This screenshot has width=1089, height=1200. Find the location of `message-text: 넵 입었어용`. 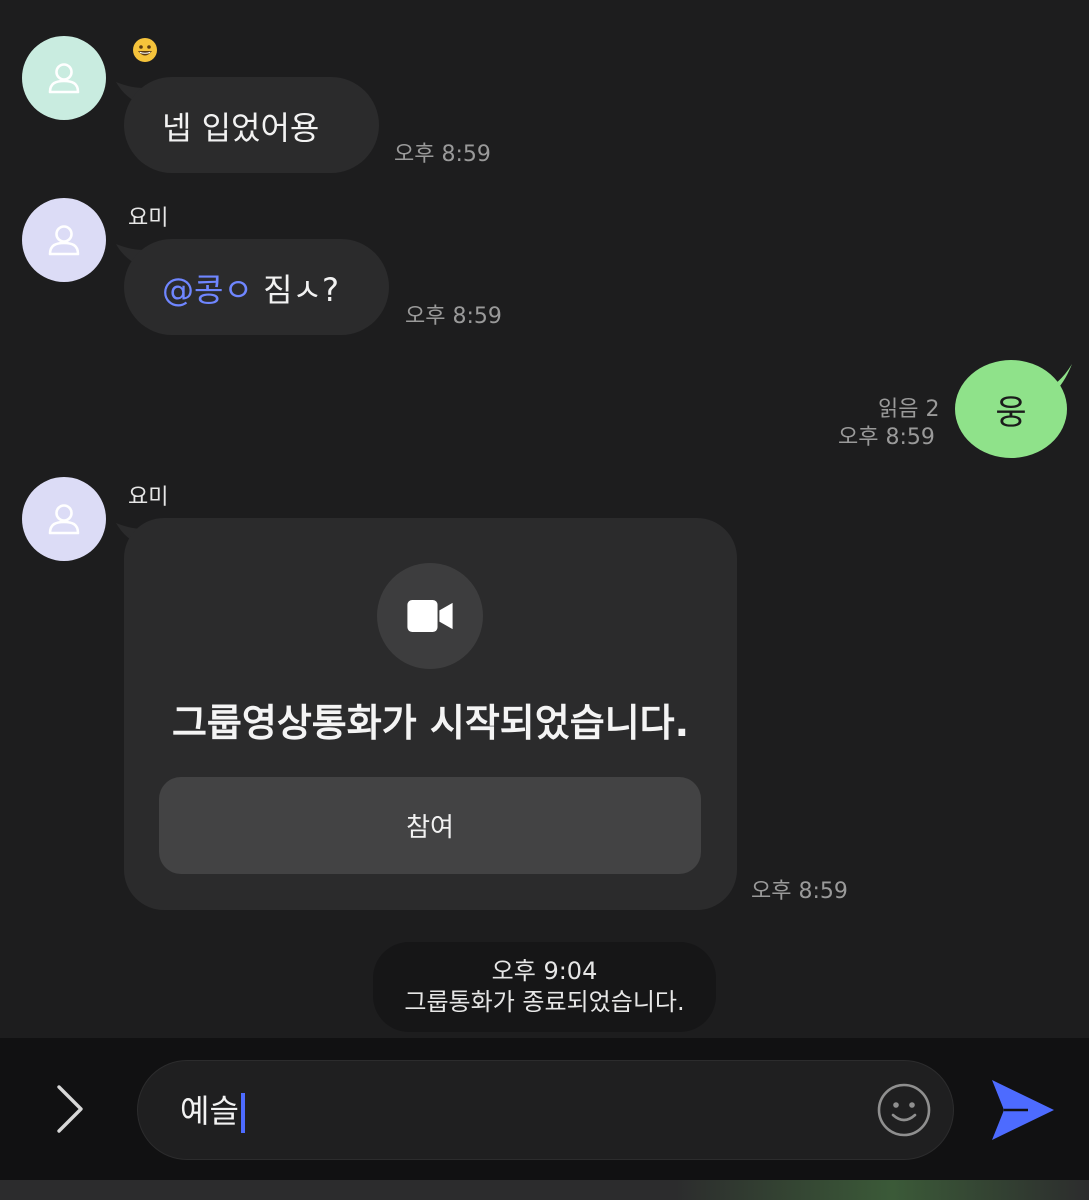

message-text: 넵 입었어용 is located at coordinates (241, 128).